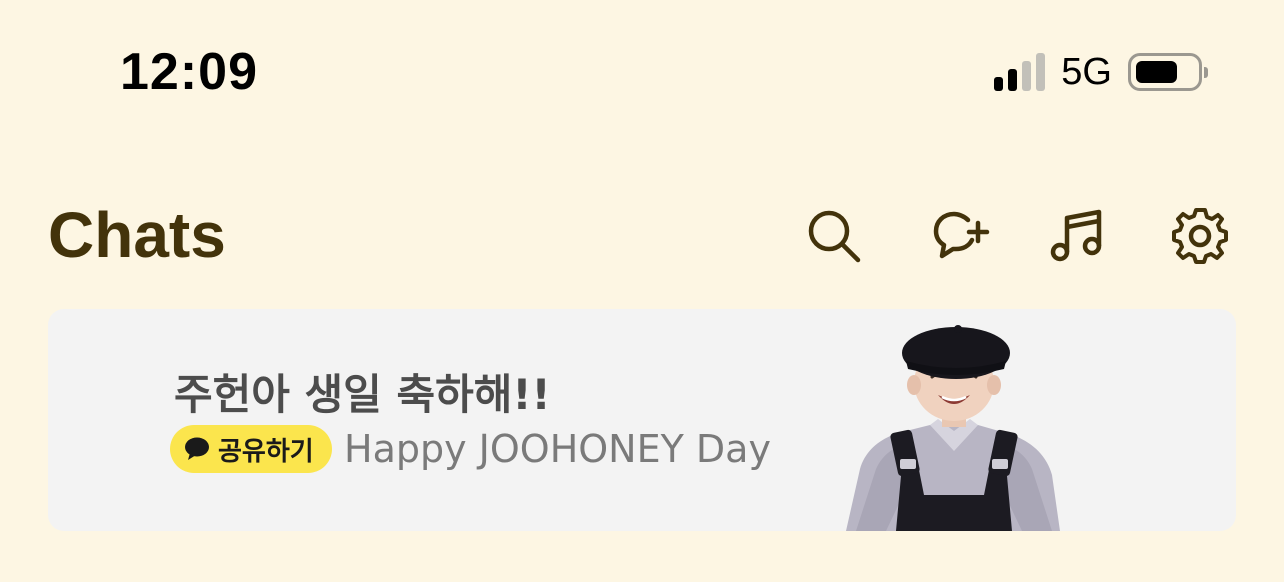 This screenshot has width=1284, height=582. I want to click on settings-button, so click(1200, 236).